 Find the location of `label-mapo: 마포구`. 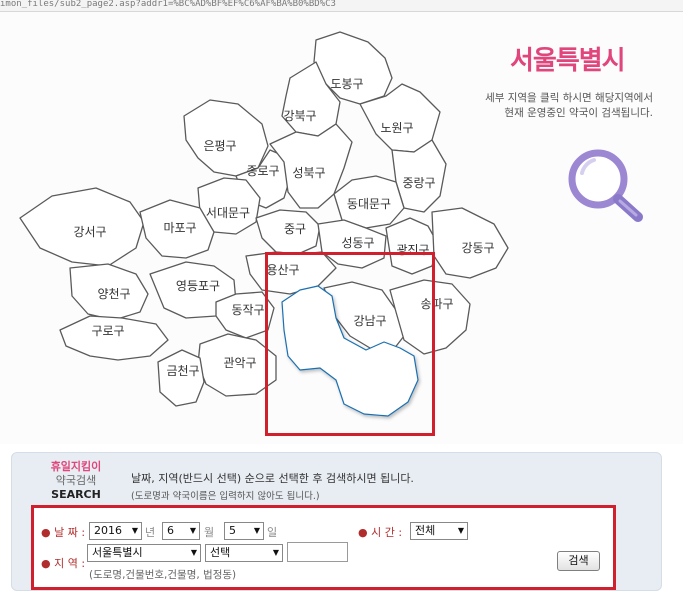

label-mapo: 마포구 is located at coordinates (179, 228).